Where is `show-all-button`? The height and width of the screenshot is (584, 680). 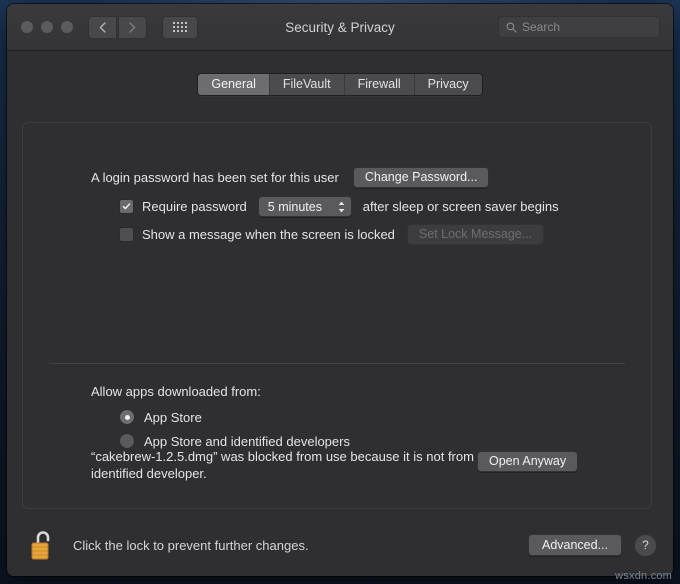 show-all-button is located at coordinates (180, 27).